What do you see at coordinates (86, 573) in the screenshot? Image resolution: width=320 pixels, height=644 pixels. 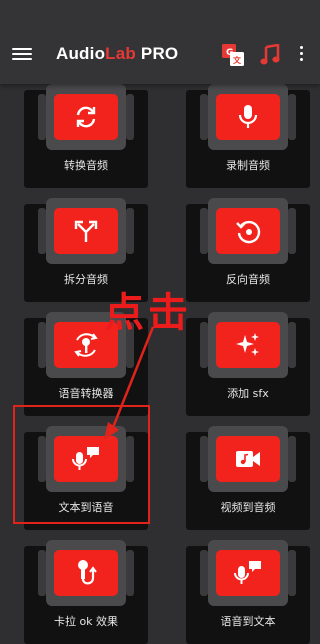 I see `karaoke-mic-icon` at bounding box center [86, 573].